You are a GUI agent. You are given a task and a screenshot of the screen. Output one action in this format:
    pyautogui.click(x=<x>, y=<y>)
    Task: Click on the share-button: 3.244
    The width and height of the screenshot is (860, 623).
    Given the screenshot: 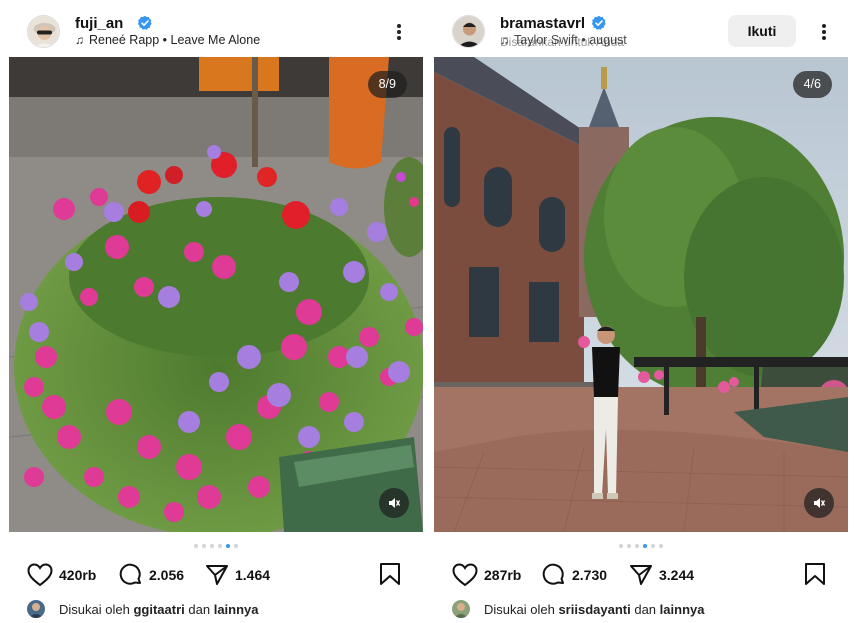 What is the action you would take?
    pyautogui.click(x=661, y=575)
    